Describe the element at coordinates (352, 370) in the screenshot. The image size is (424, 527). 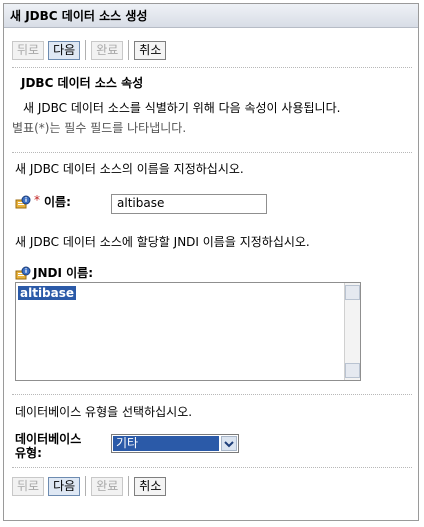
I see `scroll-down-icon` at that location.